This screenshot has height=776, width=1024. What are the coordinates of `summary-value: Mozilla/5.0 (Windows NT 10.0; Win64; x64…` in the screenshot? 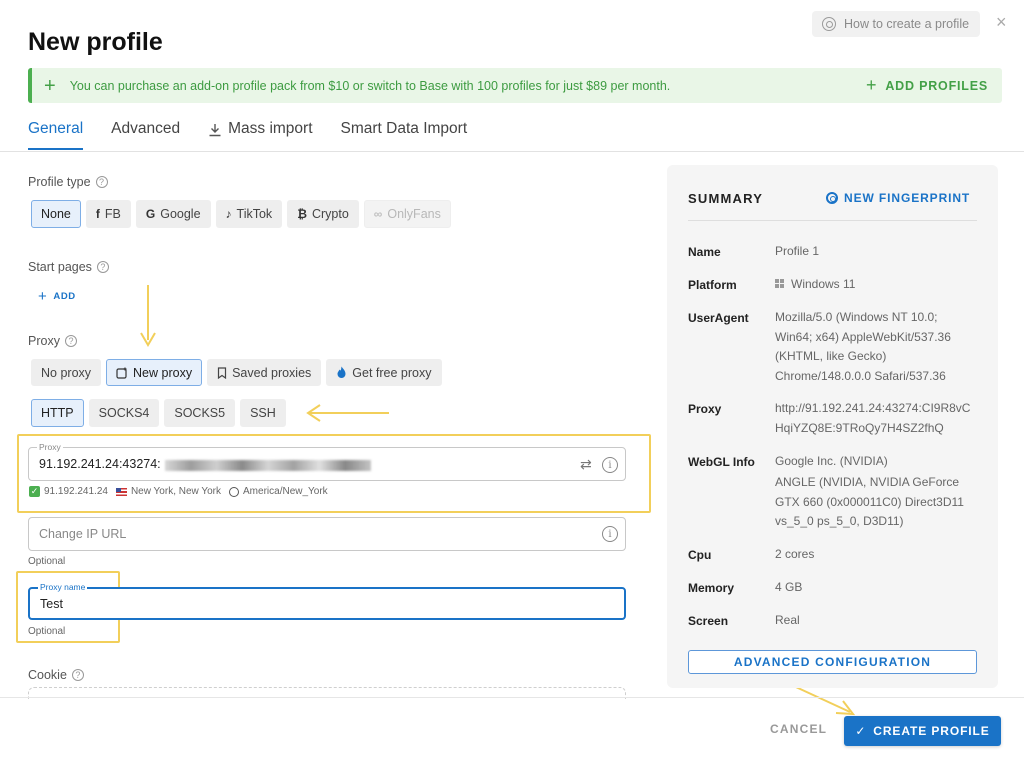 It's located at (863, 346).